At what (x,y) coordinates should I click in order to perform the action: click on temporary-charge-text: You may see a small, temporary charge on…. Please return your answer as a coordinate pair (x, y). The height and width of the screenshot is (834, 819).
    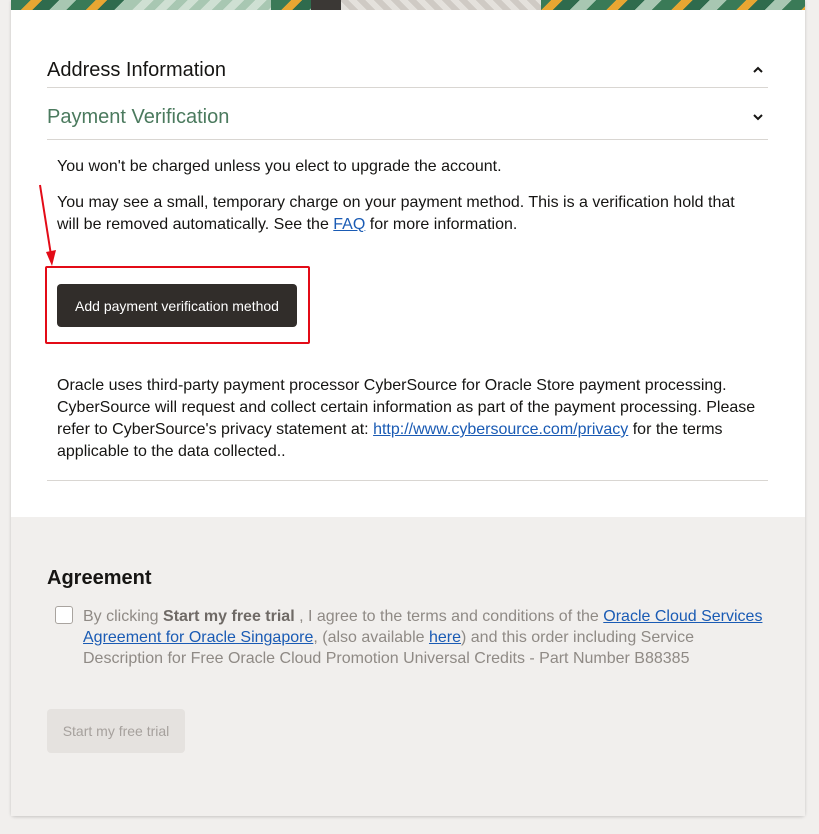
    Looking at the image, I should click on (407, 214).